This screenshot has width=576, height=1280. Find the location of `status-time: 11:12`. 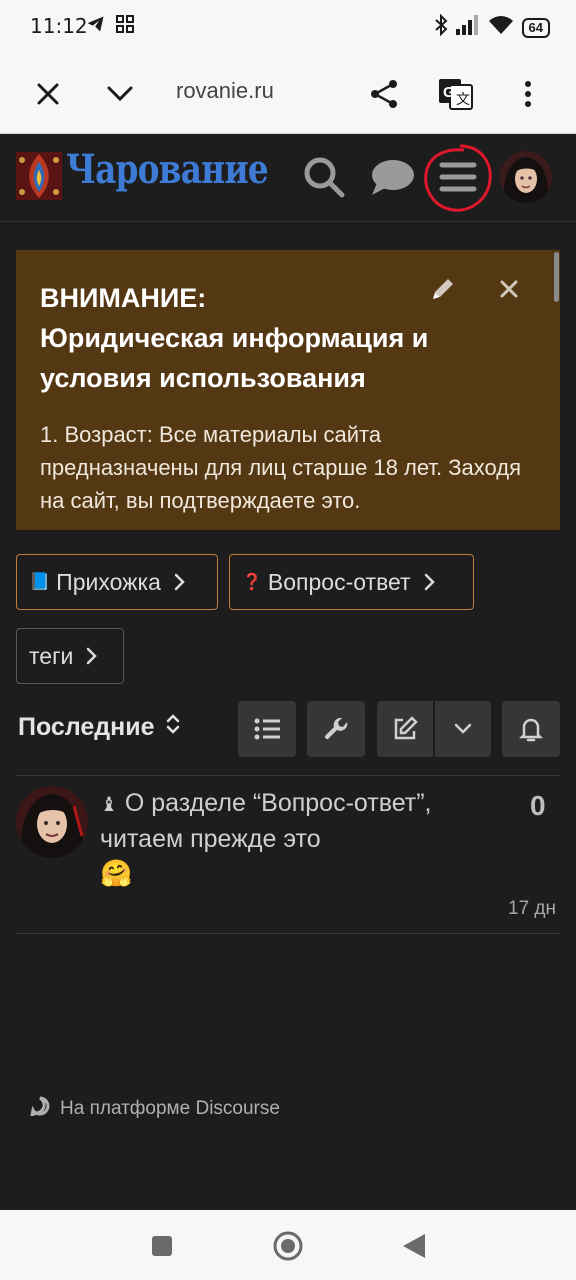

status-time: 11:12 is located at coordinates (59, 26).